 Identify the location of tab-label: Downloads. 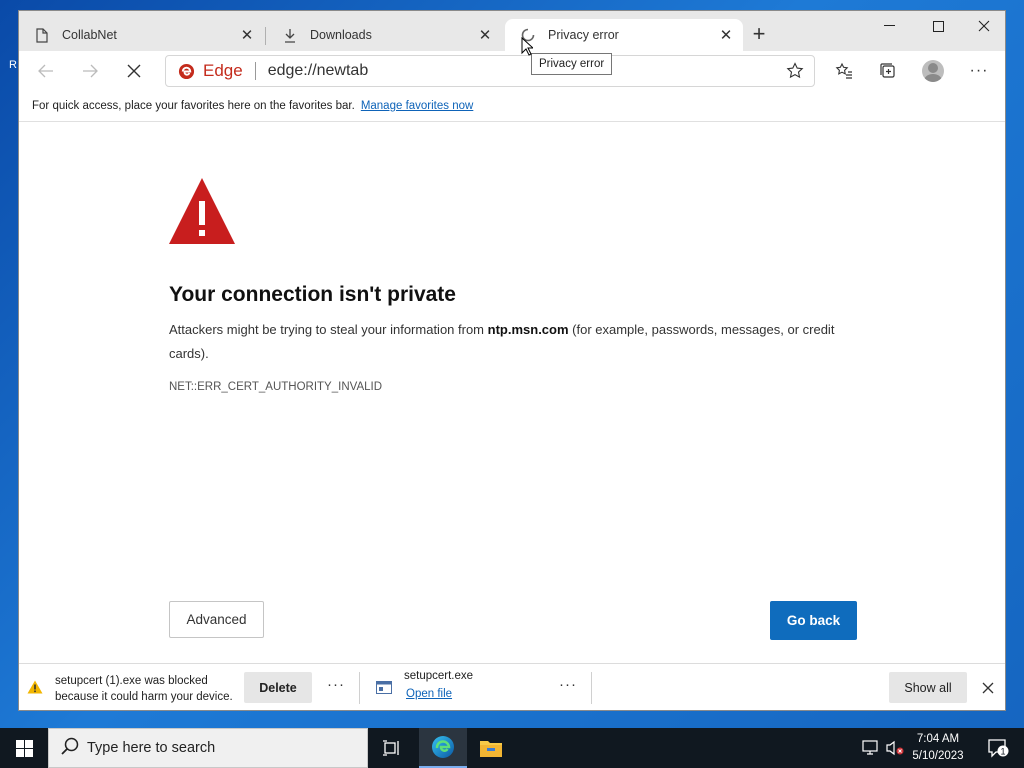
(341, 35).